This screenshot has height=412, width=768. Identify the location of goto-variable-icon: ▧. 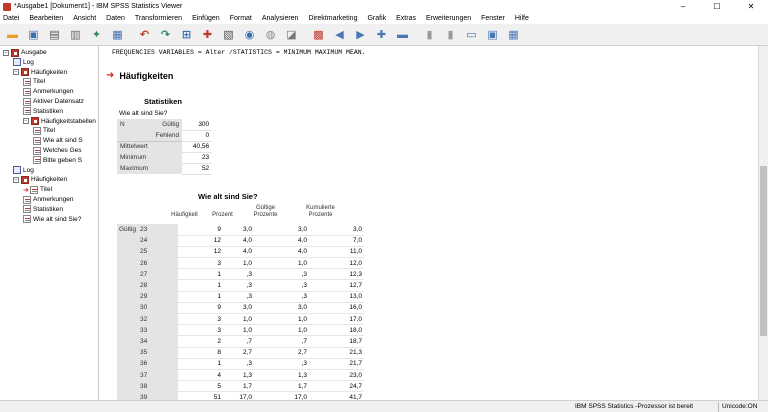
(228, 34).